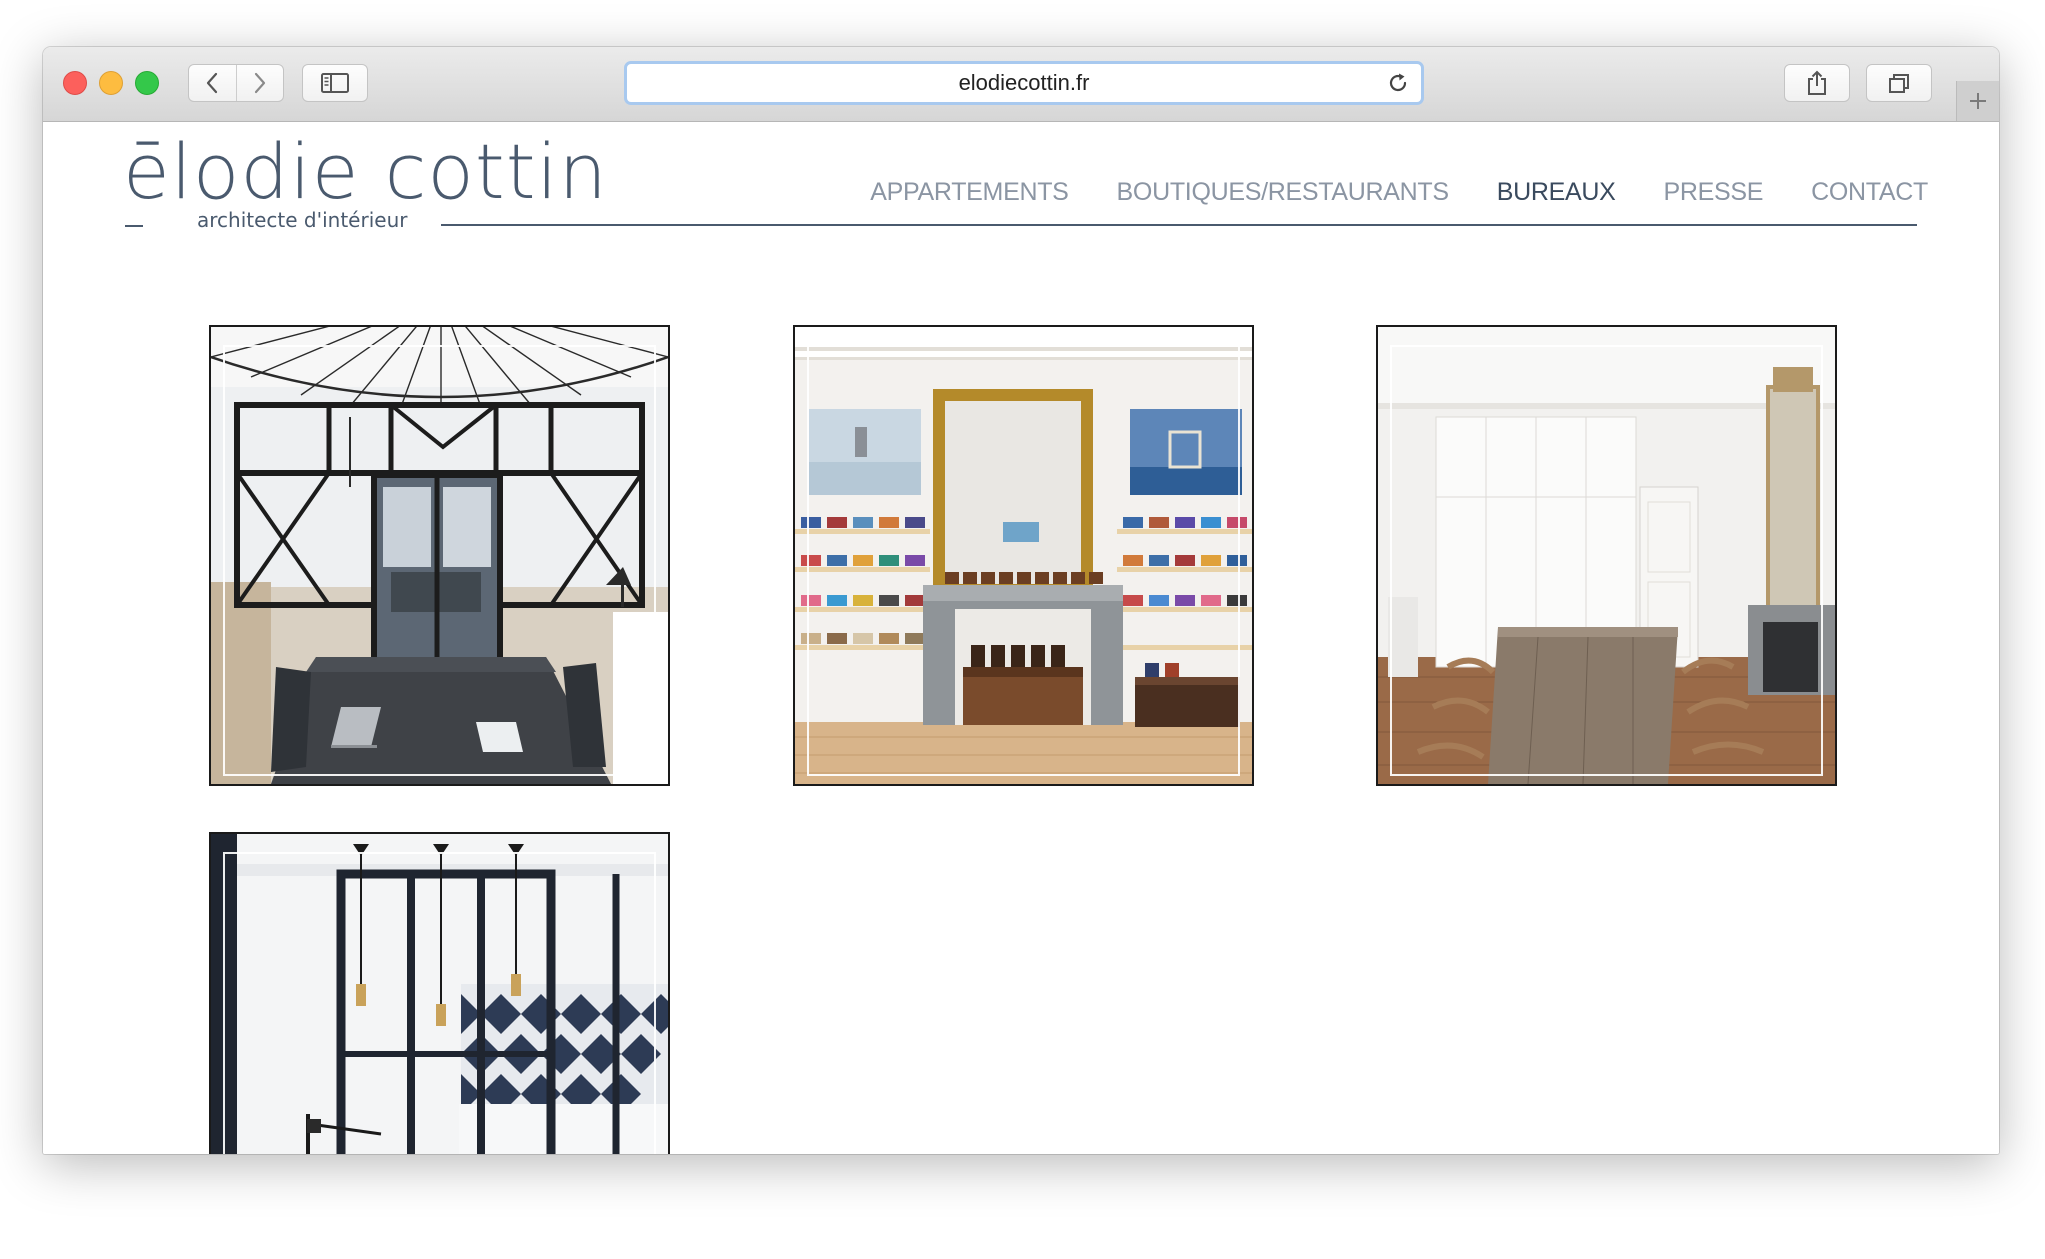  What do you see at coordinates (1179, 225) in the screenshot?
I see `header-divider` at bounding box center [1179, 225].